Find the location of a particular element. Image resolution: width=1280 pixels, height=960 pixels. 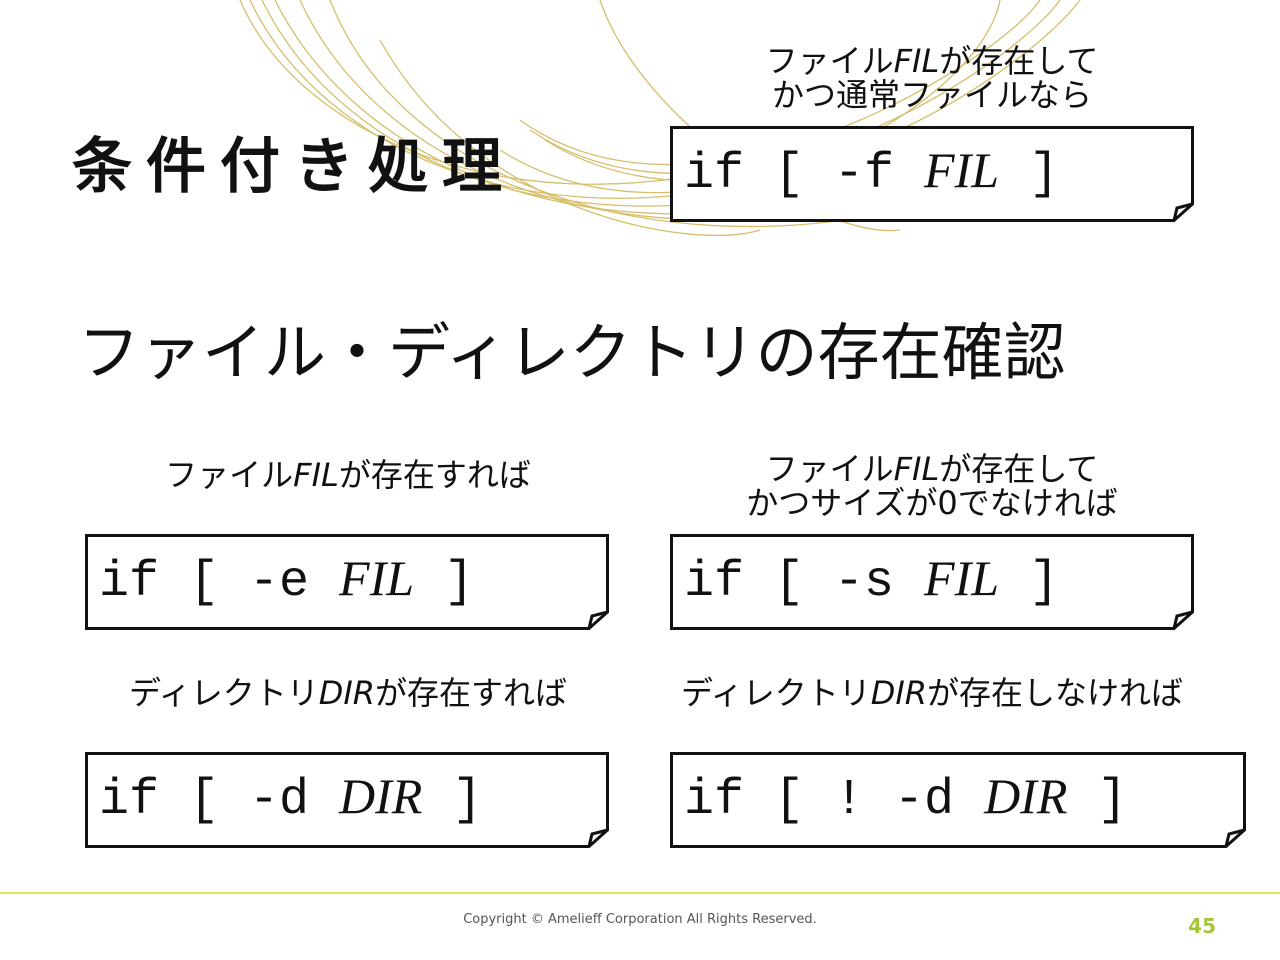

page-number: 45 is located at coordinates (1202, 926).